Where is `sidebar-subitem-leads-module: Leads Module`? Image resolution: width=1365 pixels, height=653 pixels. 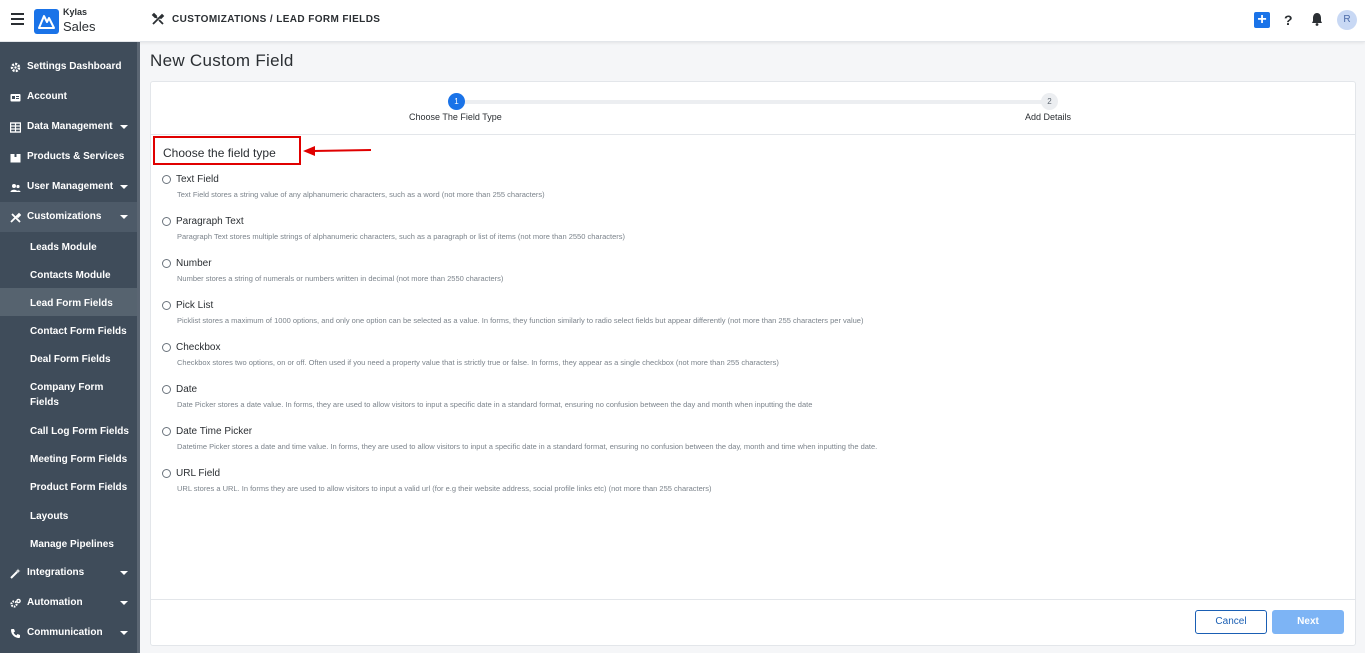
sidebar-subitem-leads-module: Leads Module is located at coordinates (68, 246).